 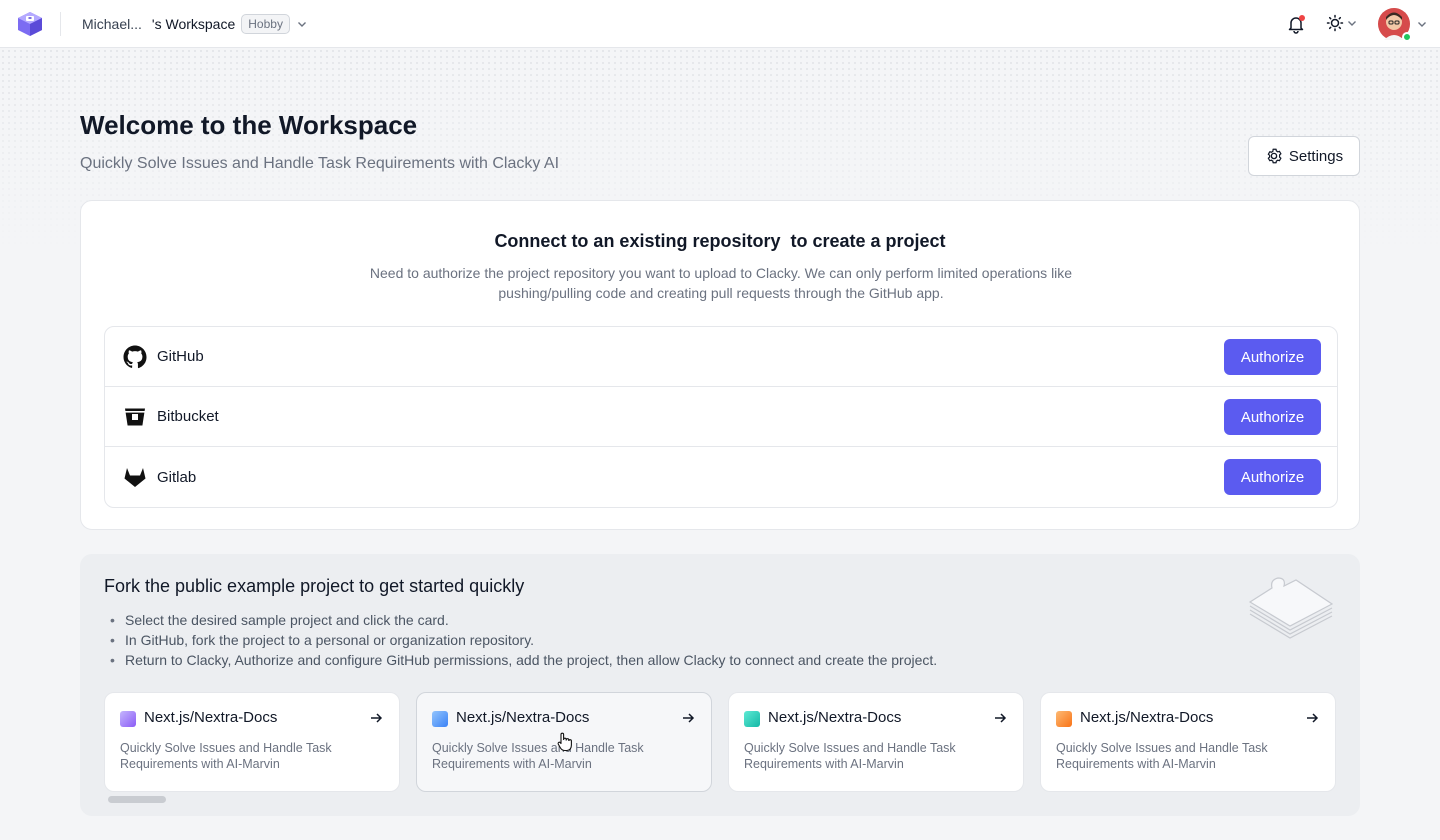 What do you see at coordinates (1272, 417) in the screenshot?
I see `authorize-bitbucket-button: Authorize` at bounding box center [1272, 417].